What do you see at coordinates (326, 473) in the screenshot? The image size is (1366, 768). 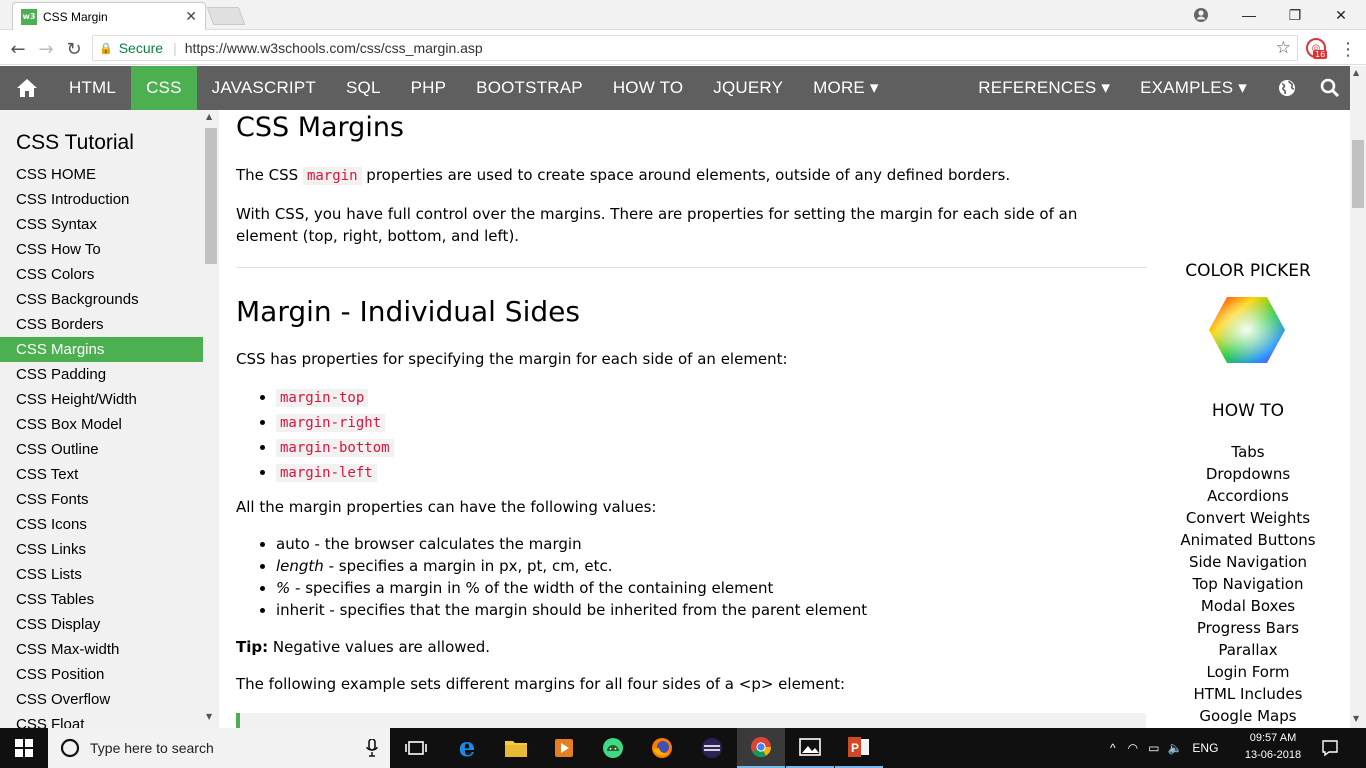 I see `prop-code: margin-left` at bounding box center [326, 473].